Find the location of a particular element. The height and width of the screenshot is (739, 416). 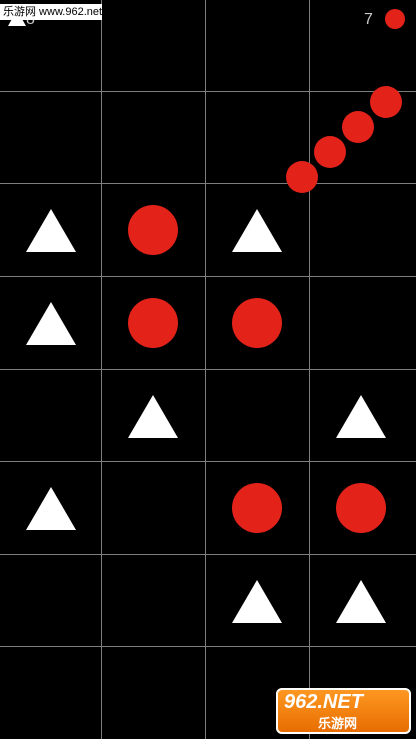

watermark-logo: 962.NET 乐游网 is located at coordinates (343, 711).